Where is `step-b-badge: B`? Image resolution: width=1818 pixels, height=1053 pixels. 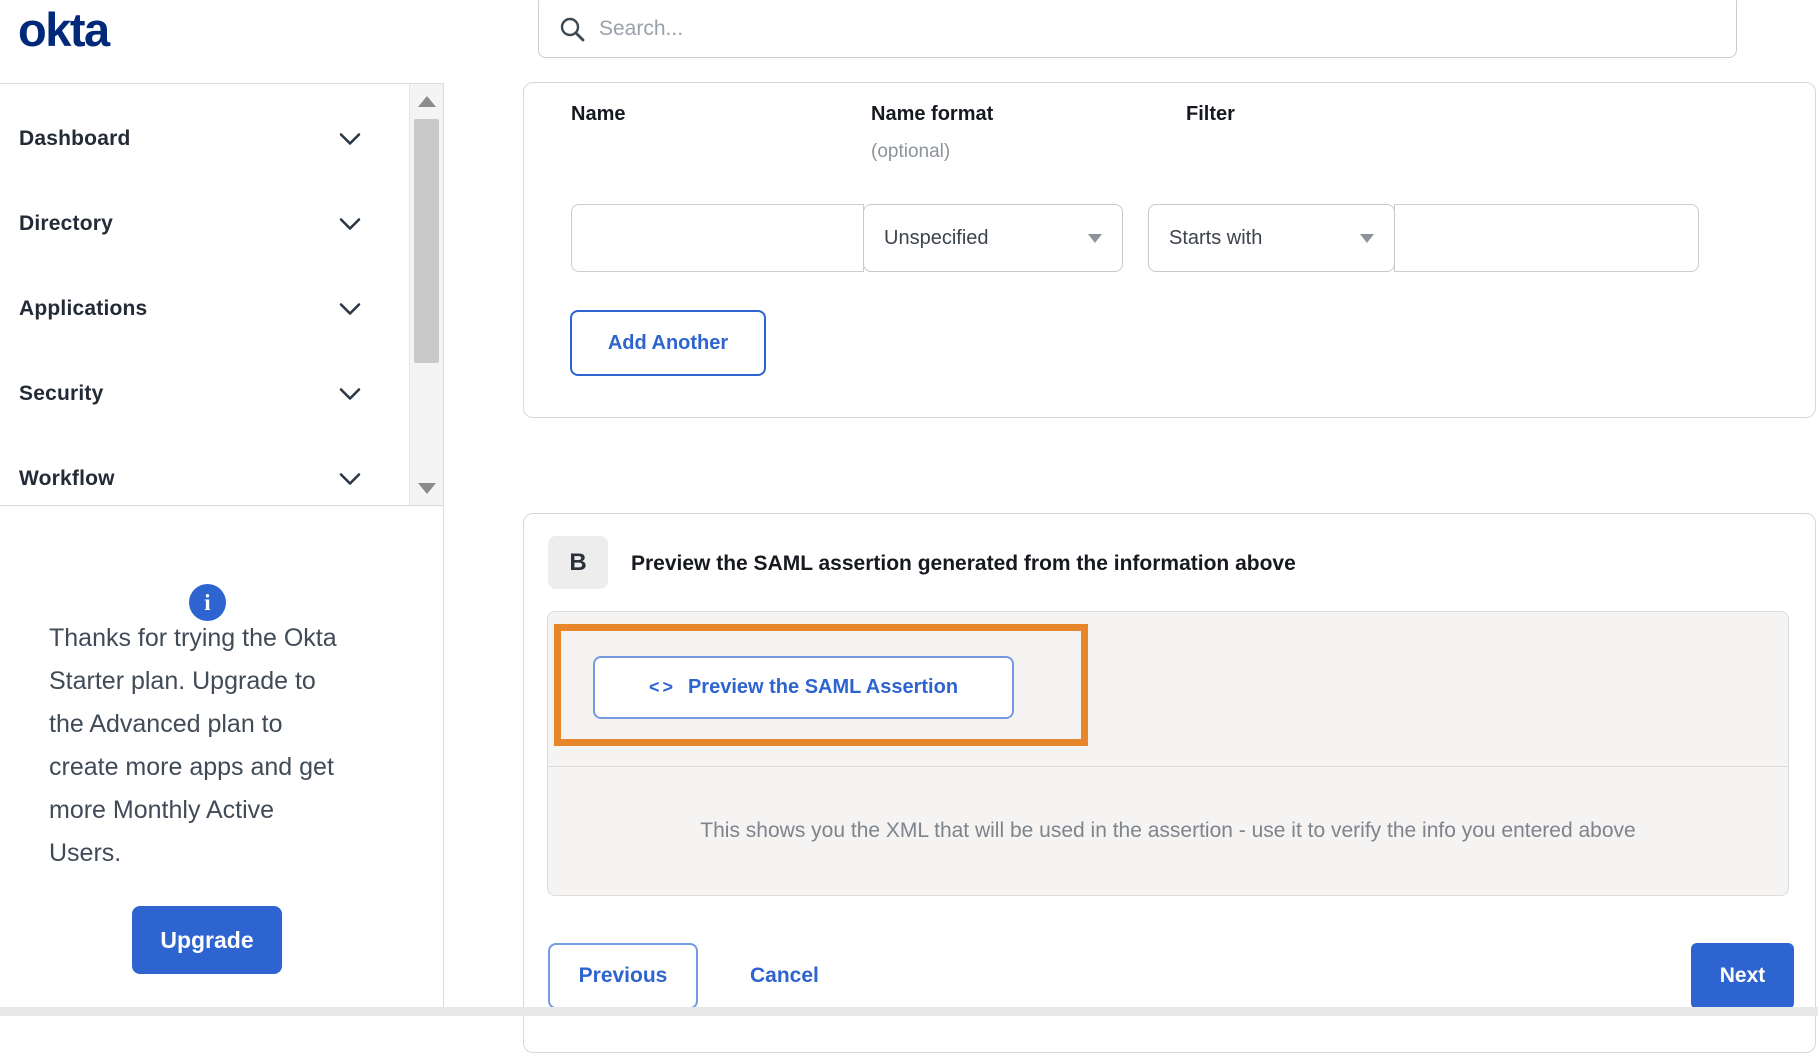
step-b-badge: B is located at coordinates (578, 562).